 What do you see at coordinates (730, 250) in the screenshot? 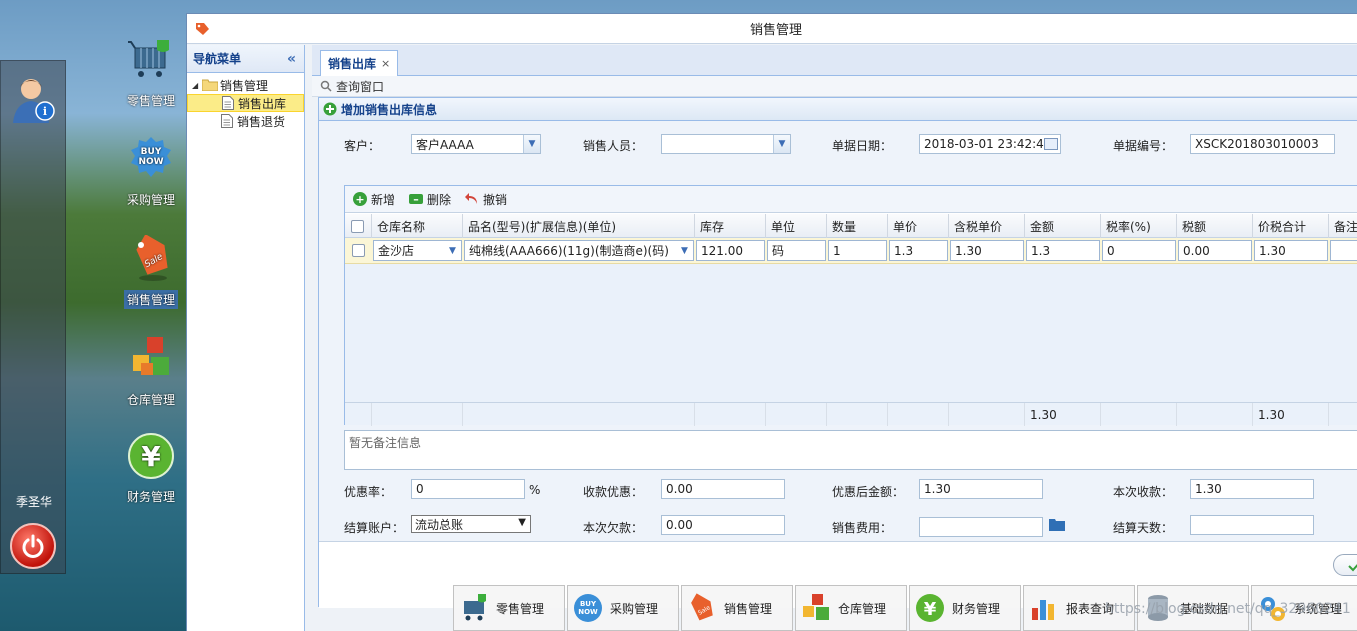
I see `cell-stock: 121.00` at bounding box center [730, 250].